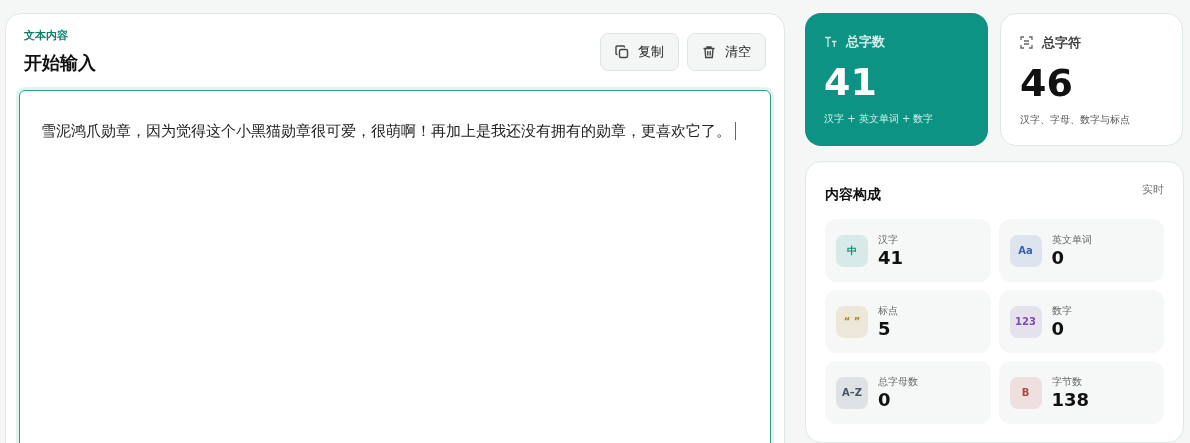 The height and width of the screenshot is (443, 1190). I want to click on metric-value: 41, so click(891, 257).